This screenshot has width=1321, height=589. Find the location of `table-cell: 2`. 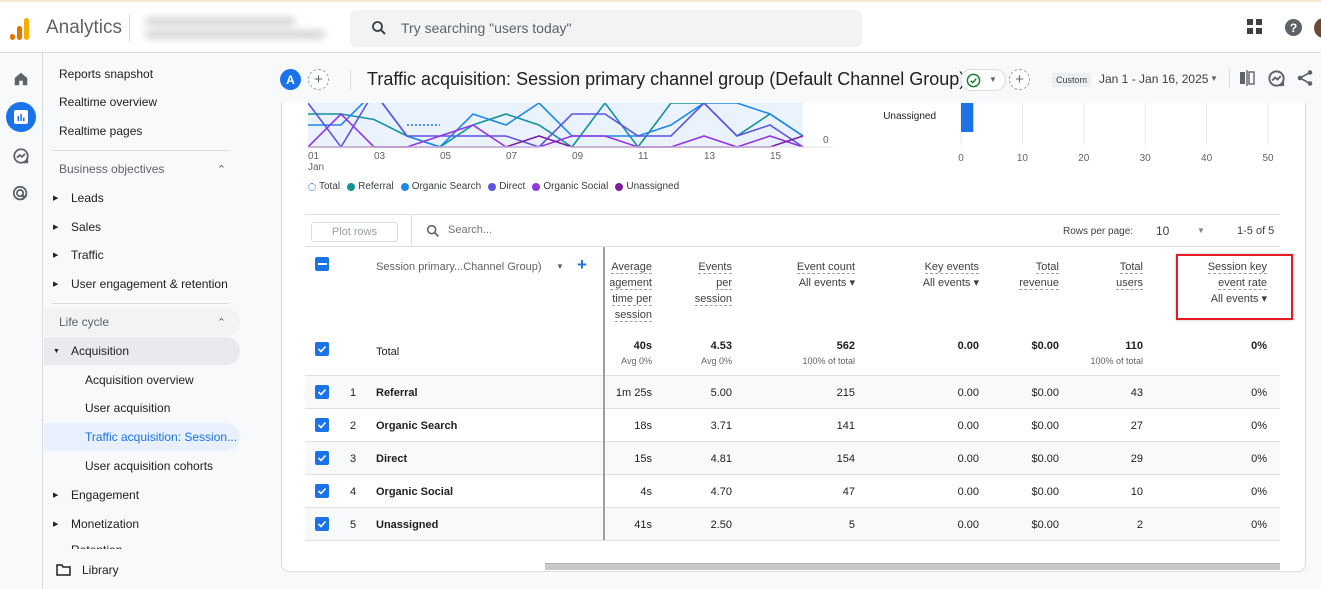

table-cell: 2 is located at coordinates (1139, 525).